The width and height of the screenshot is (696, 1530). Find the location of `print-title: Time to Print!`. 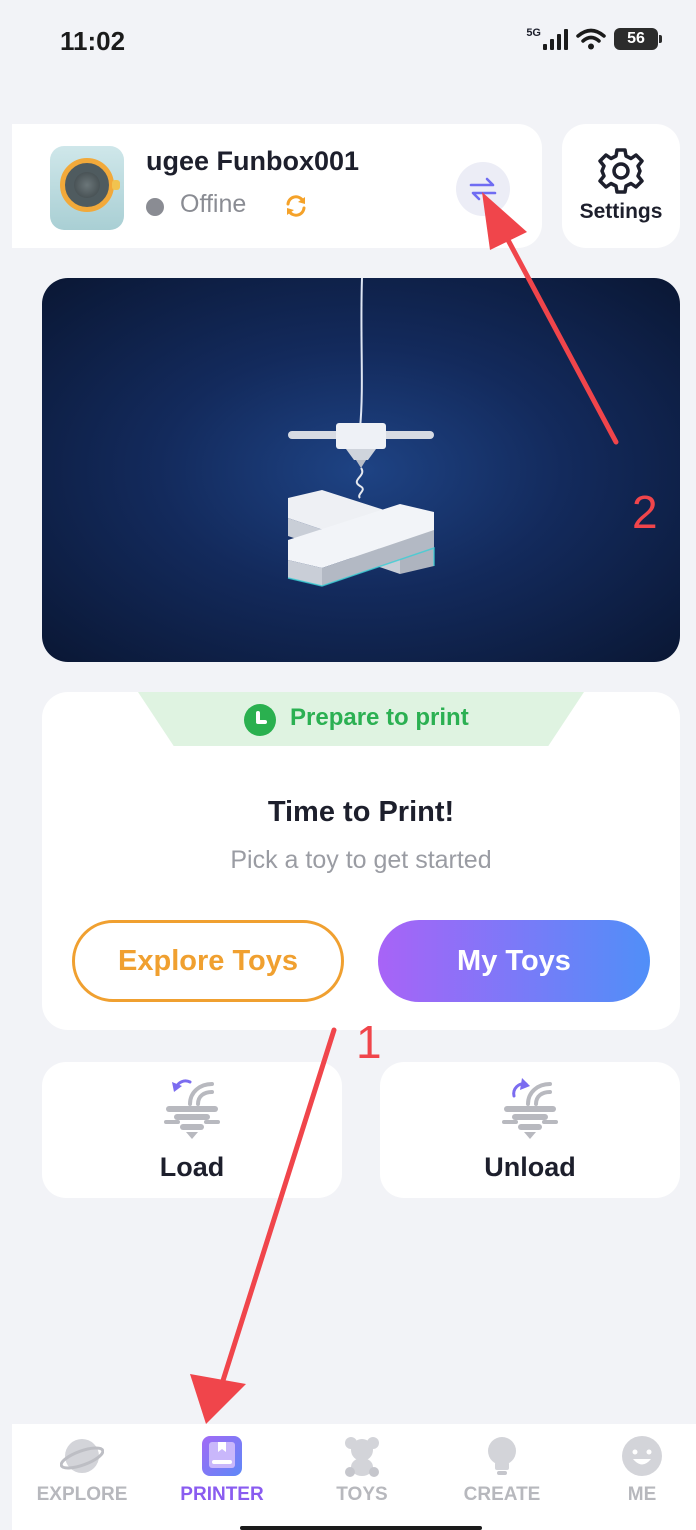

print-title: Time to Print! is located at coordinates (361, 812).